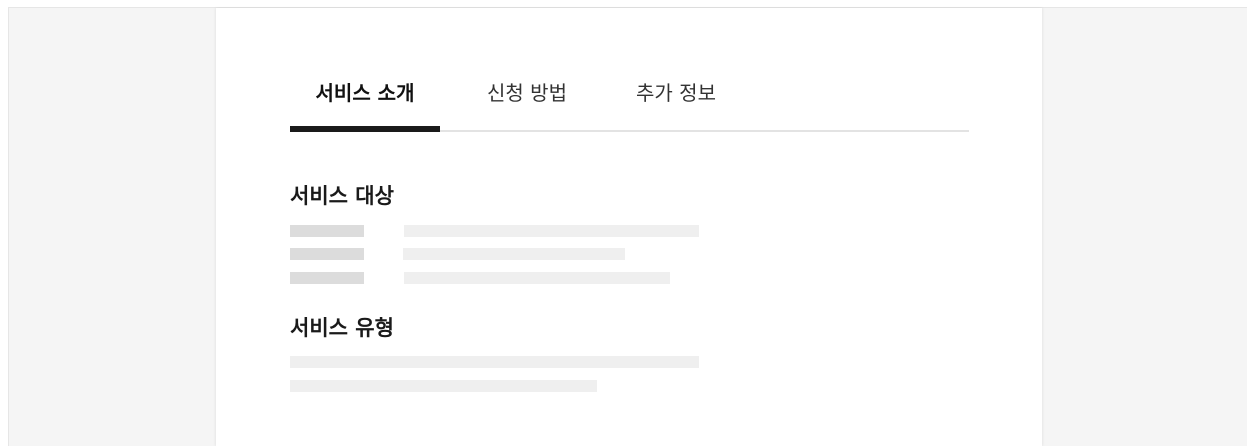 Image resolution: width=1247 pixels, height=446 pixels. What do you see at coordinates (365, 129) in the screenshot?
I see `active-tab-indicator` at bounding box center [365, 129].